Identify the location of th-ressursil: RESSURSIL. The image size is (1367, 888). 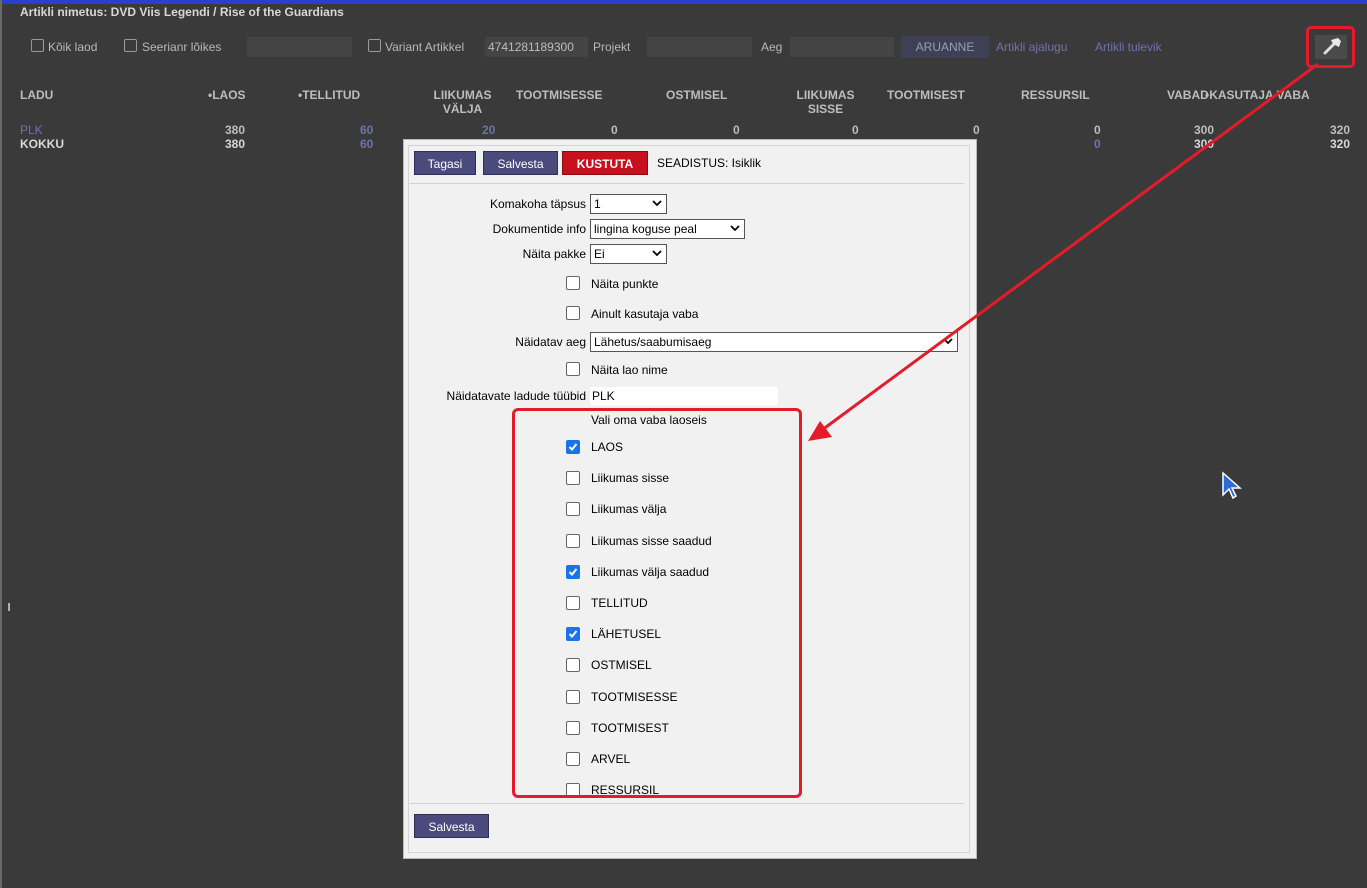
(1055, 95).